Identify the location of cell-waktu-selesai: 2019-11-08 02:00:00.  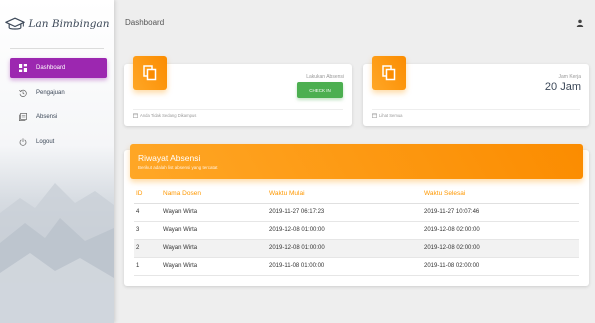
(501, 266).